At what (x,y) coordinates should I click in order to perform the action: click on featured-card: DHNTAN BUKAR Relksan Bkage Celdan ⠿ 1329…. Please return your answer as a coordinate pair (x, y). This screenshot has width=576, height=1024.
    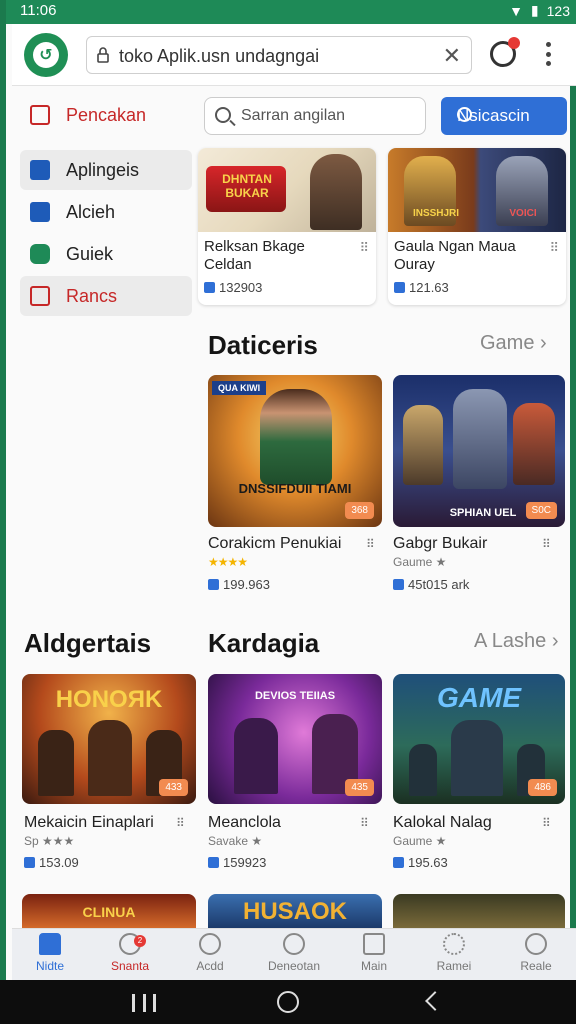
    Looking at the image, I should click on (287, 226).